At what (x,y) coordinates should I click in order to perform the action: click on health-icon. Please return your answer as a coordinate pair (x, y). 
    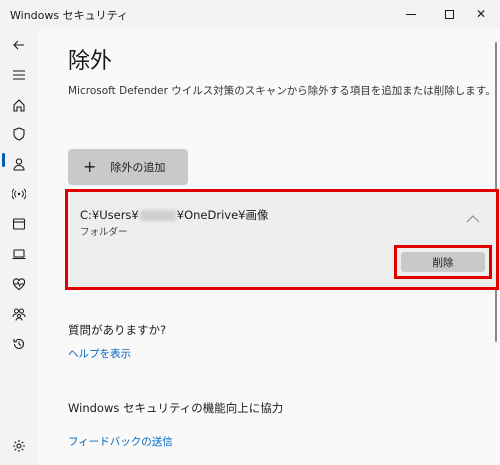
    Looking at the image, I should click on (19, 284).